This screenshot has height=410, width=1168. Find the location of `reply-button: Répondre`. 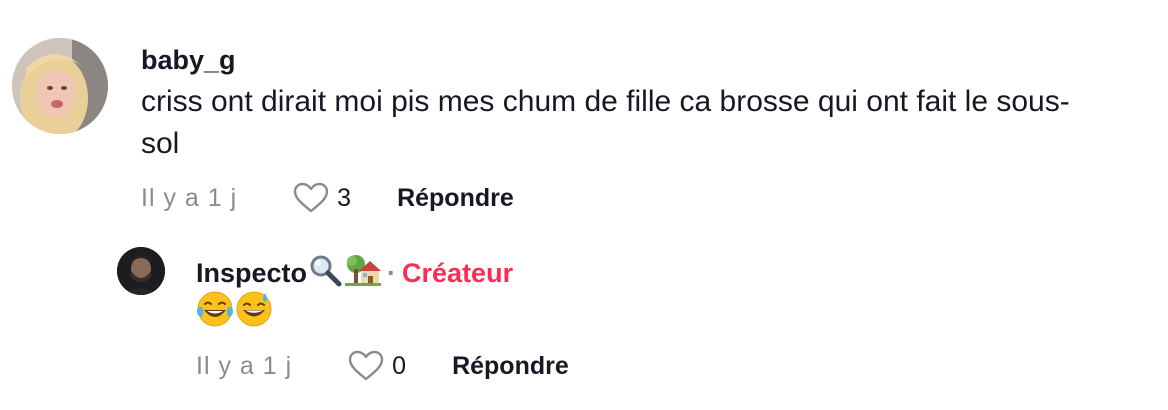

reply-button: Répondre is located at coordinates (455, 198).